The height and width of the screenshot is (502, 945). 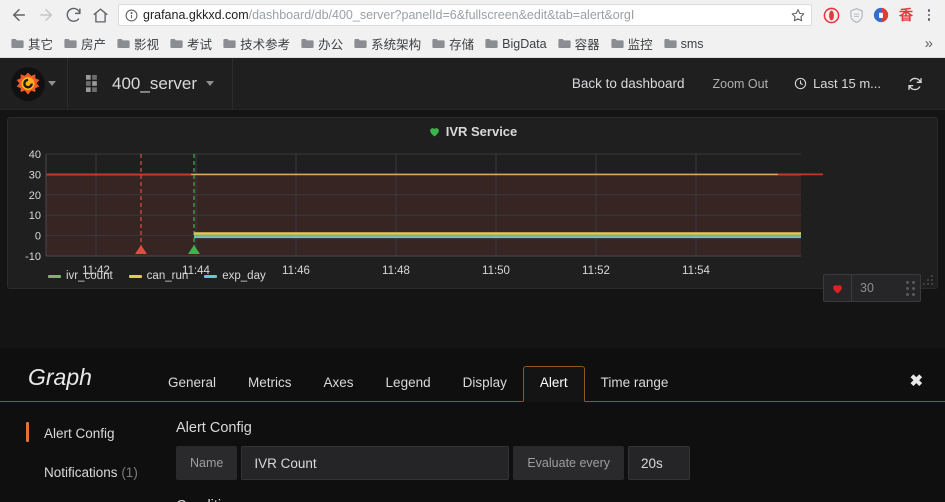 I want to click on bookmark-item: BigData, so click(x=515, y=44).